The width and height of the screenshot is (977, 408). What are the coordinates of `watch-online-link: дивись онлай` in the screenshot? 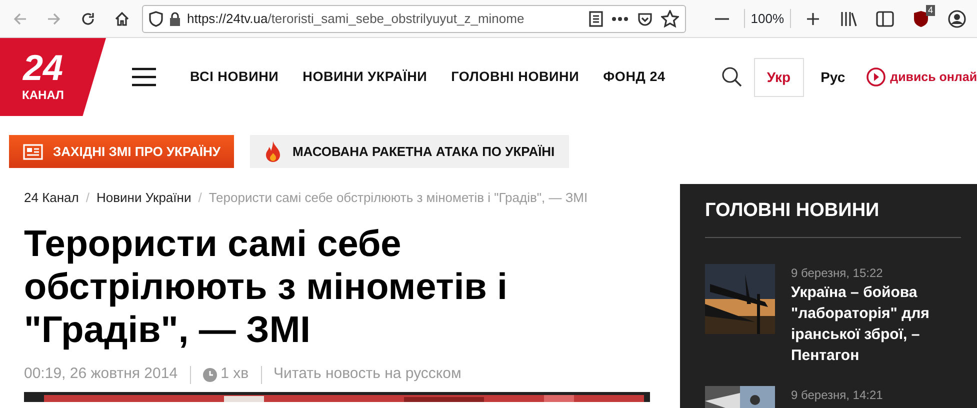 It's located at (921, 77).